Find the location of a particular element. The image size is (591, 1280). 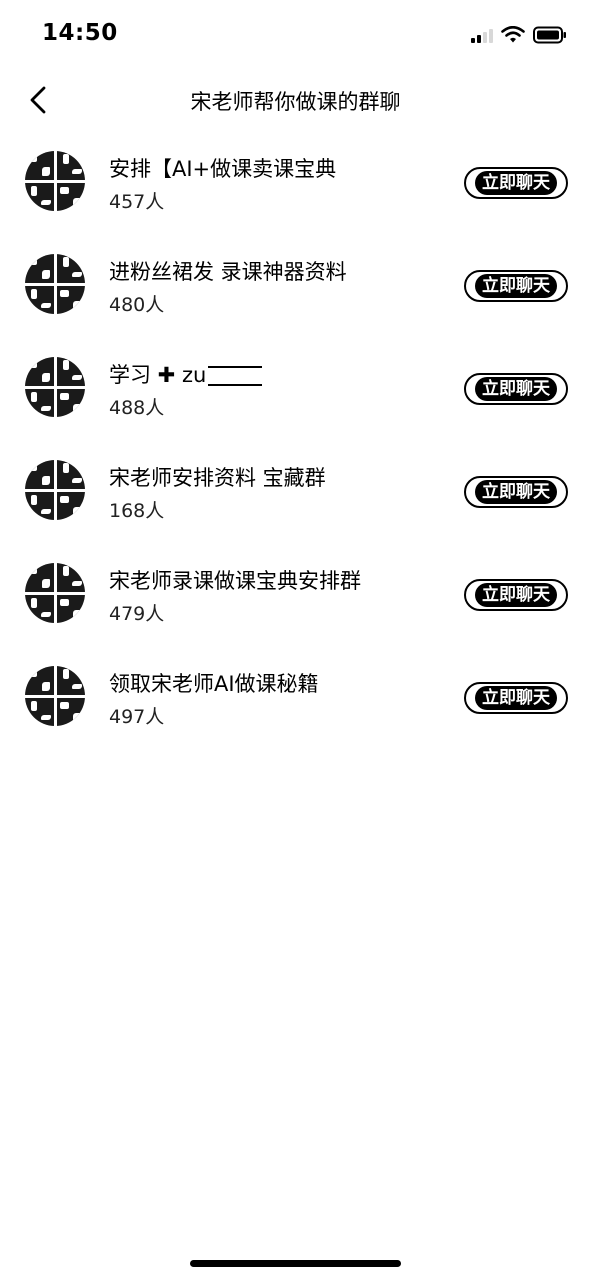

member-count: 480人 is located at coordinates (137, 305).